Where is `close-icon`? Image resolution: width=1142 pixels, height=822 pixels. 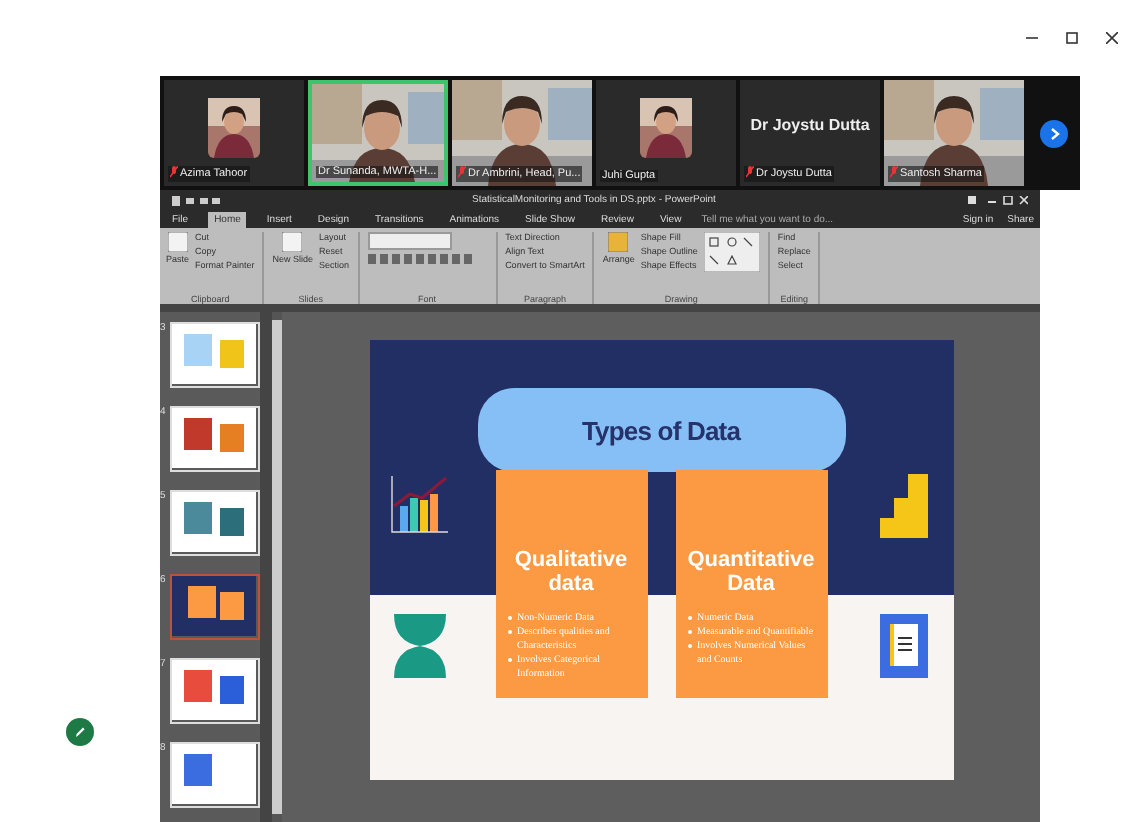
close-icon is located at coordinates (1112, 38).